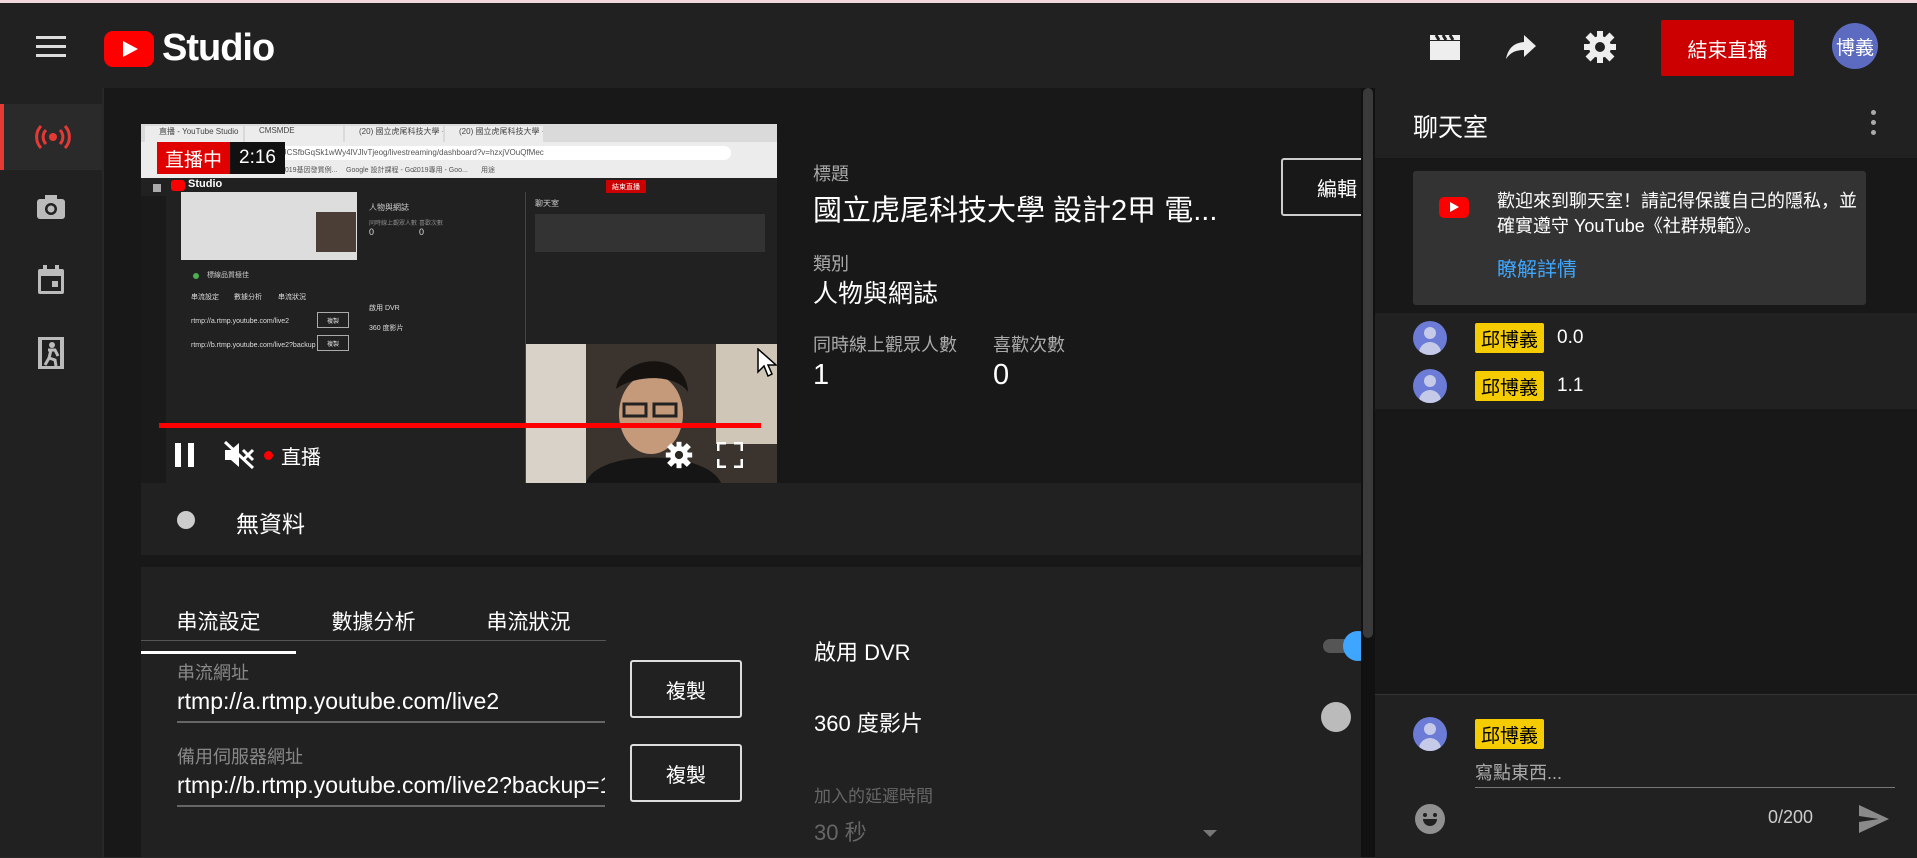 This screenshot has height=858, width=1917. What do you see at coordinates (1646, 123) in the screenshot?
I see `chat-header: 聊天室` at bounding box center [1646, 123].